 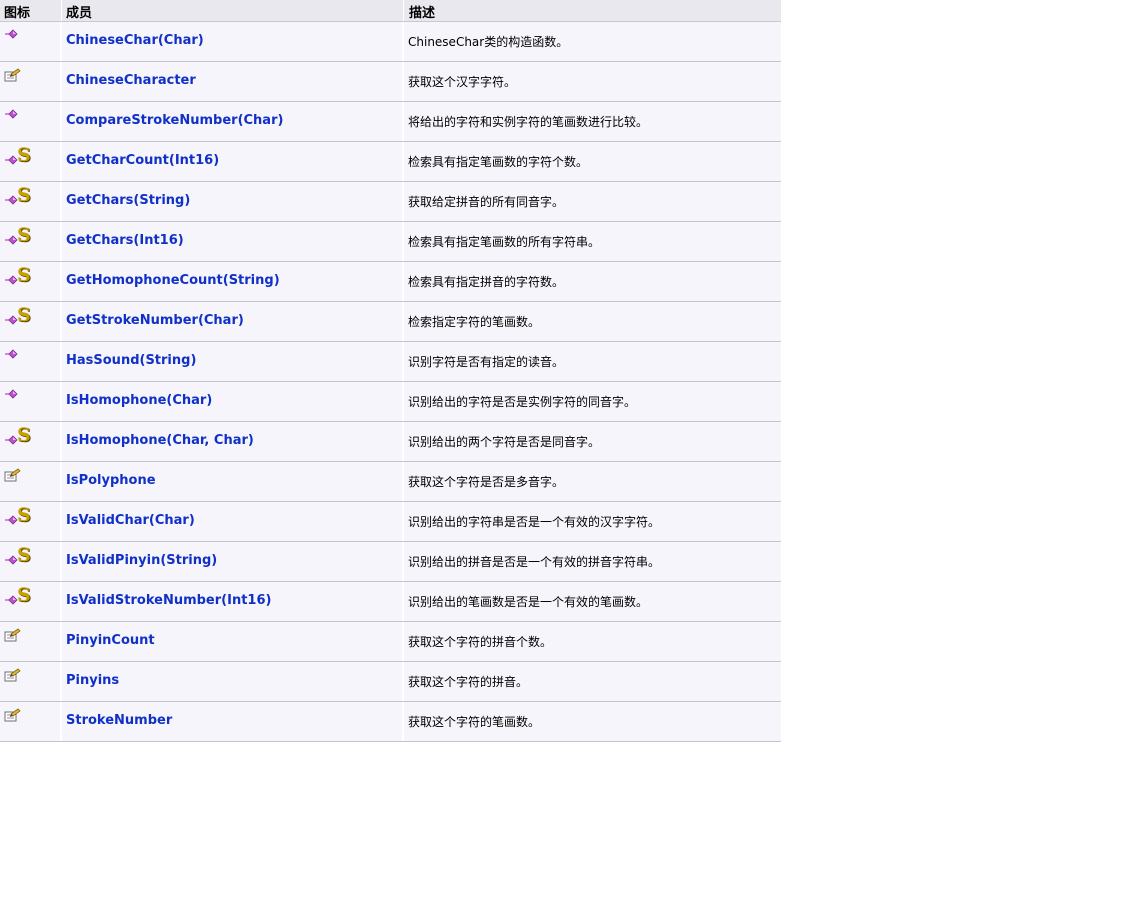 What do you see at coordinates (142, 160) in the screenshot?
I see `member-link: GetCharCount(Int16)` at bounding box center [142, 160].